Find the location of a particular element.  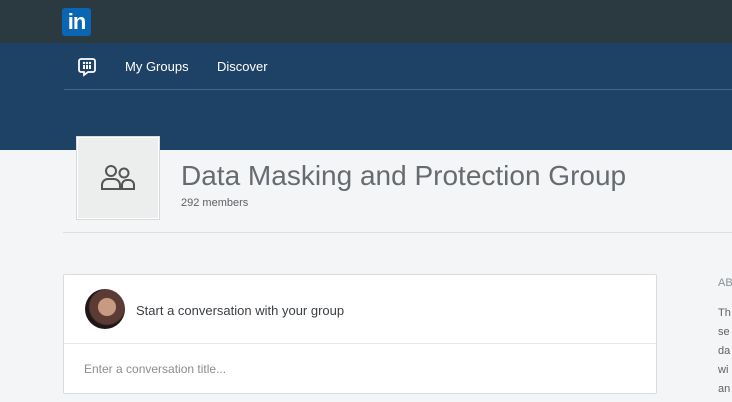

linkedin-logo: in is located at coordinates (76, 22).